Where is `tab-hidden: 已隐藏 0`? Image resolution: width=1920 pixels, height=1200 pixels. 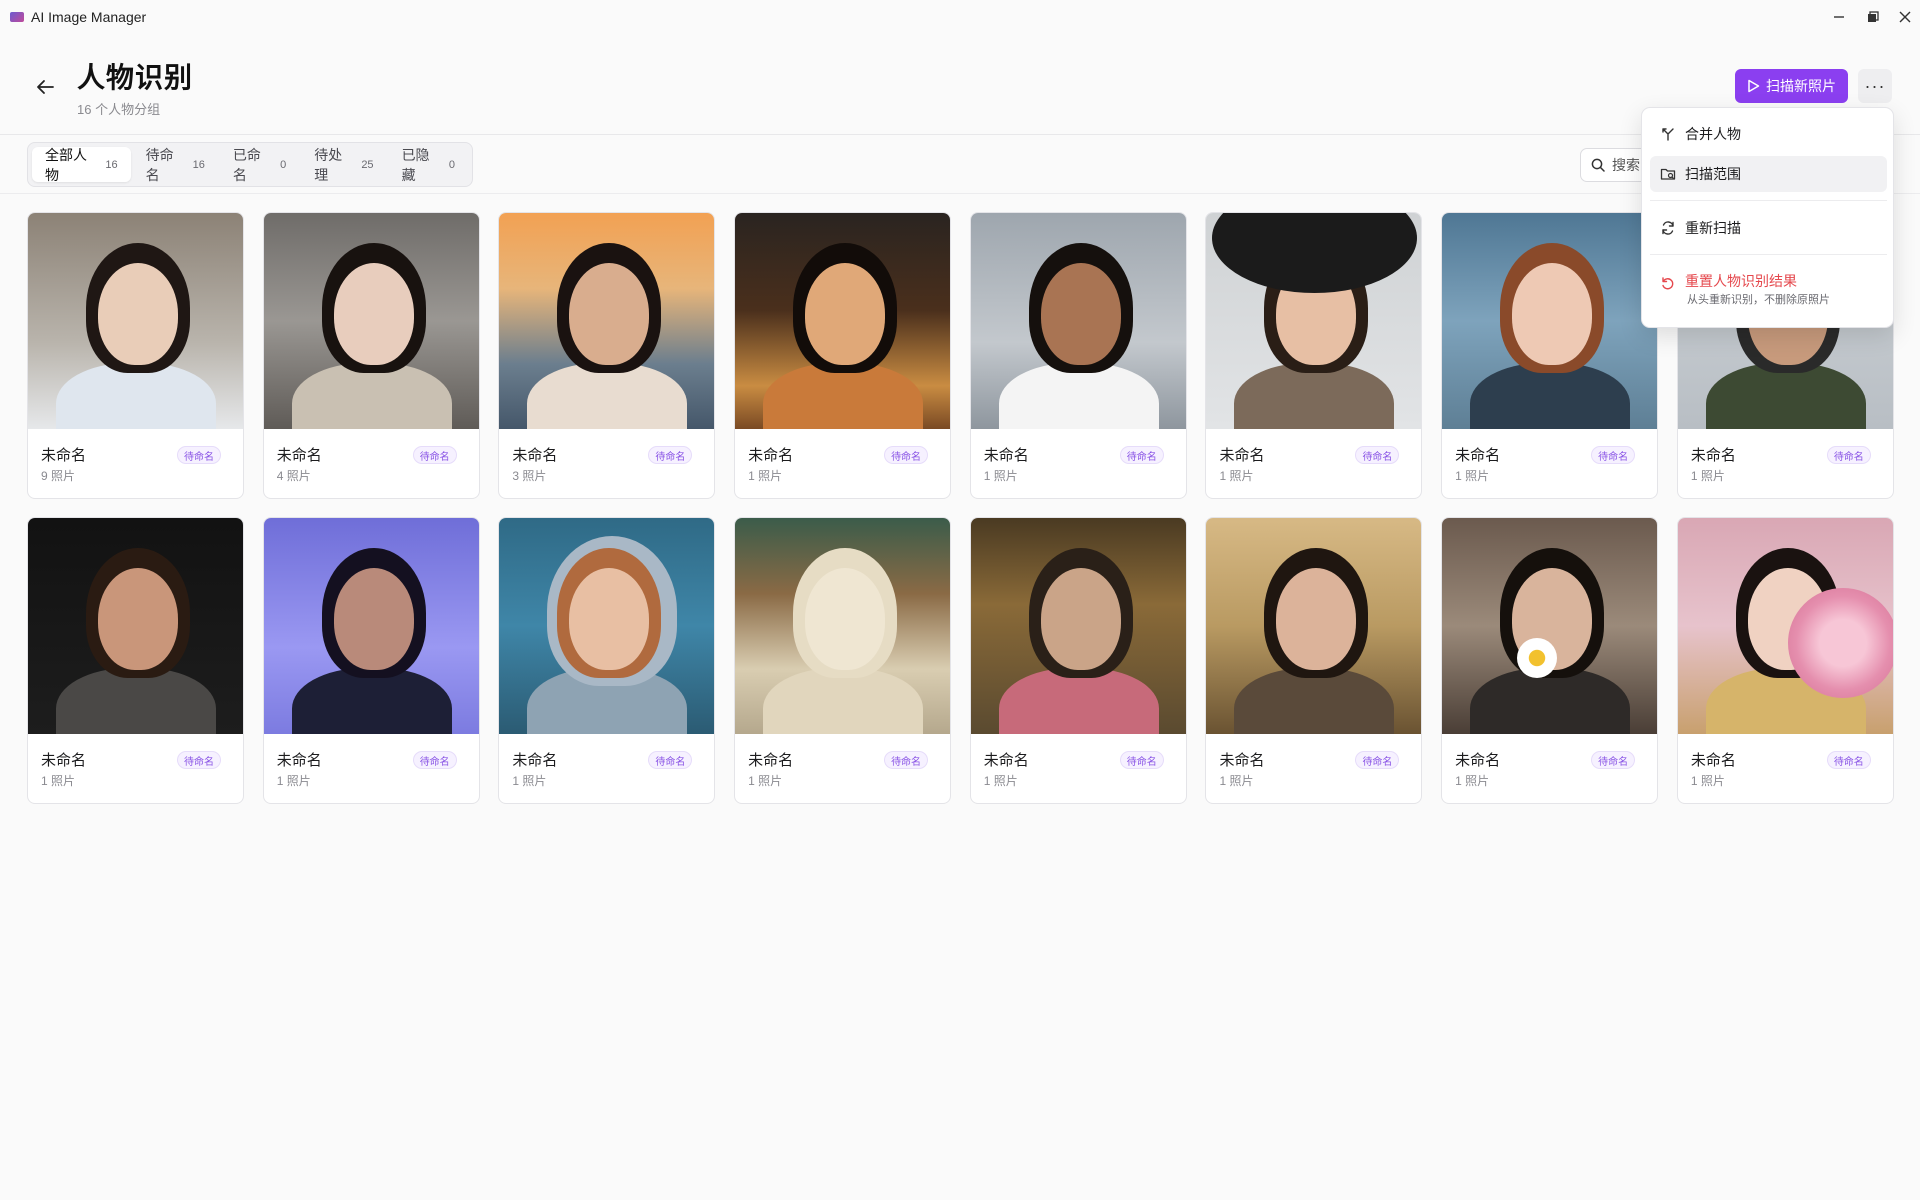 tab-hidden: 已隐藏 0 is located at coordinates (428, 165).